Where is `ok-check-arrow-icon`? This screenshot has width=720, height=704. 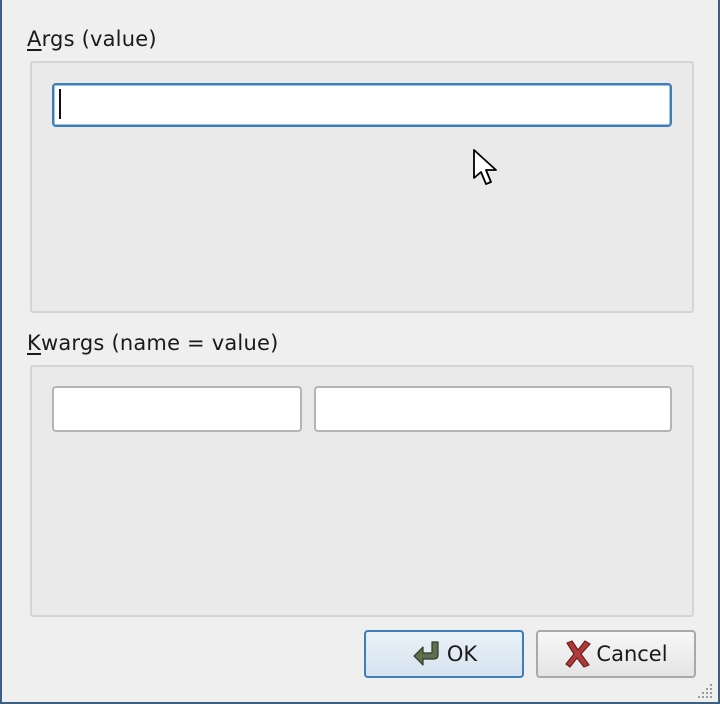 ok-check-arrow-icon is located at coordinates (427, 654).